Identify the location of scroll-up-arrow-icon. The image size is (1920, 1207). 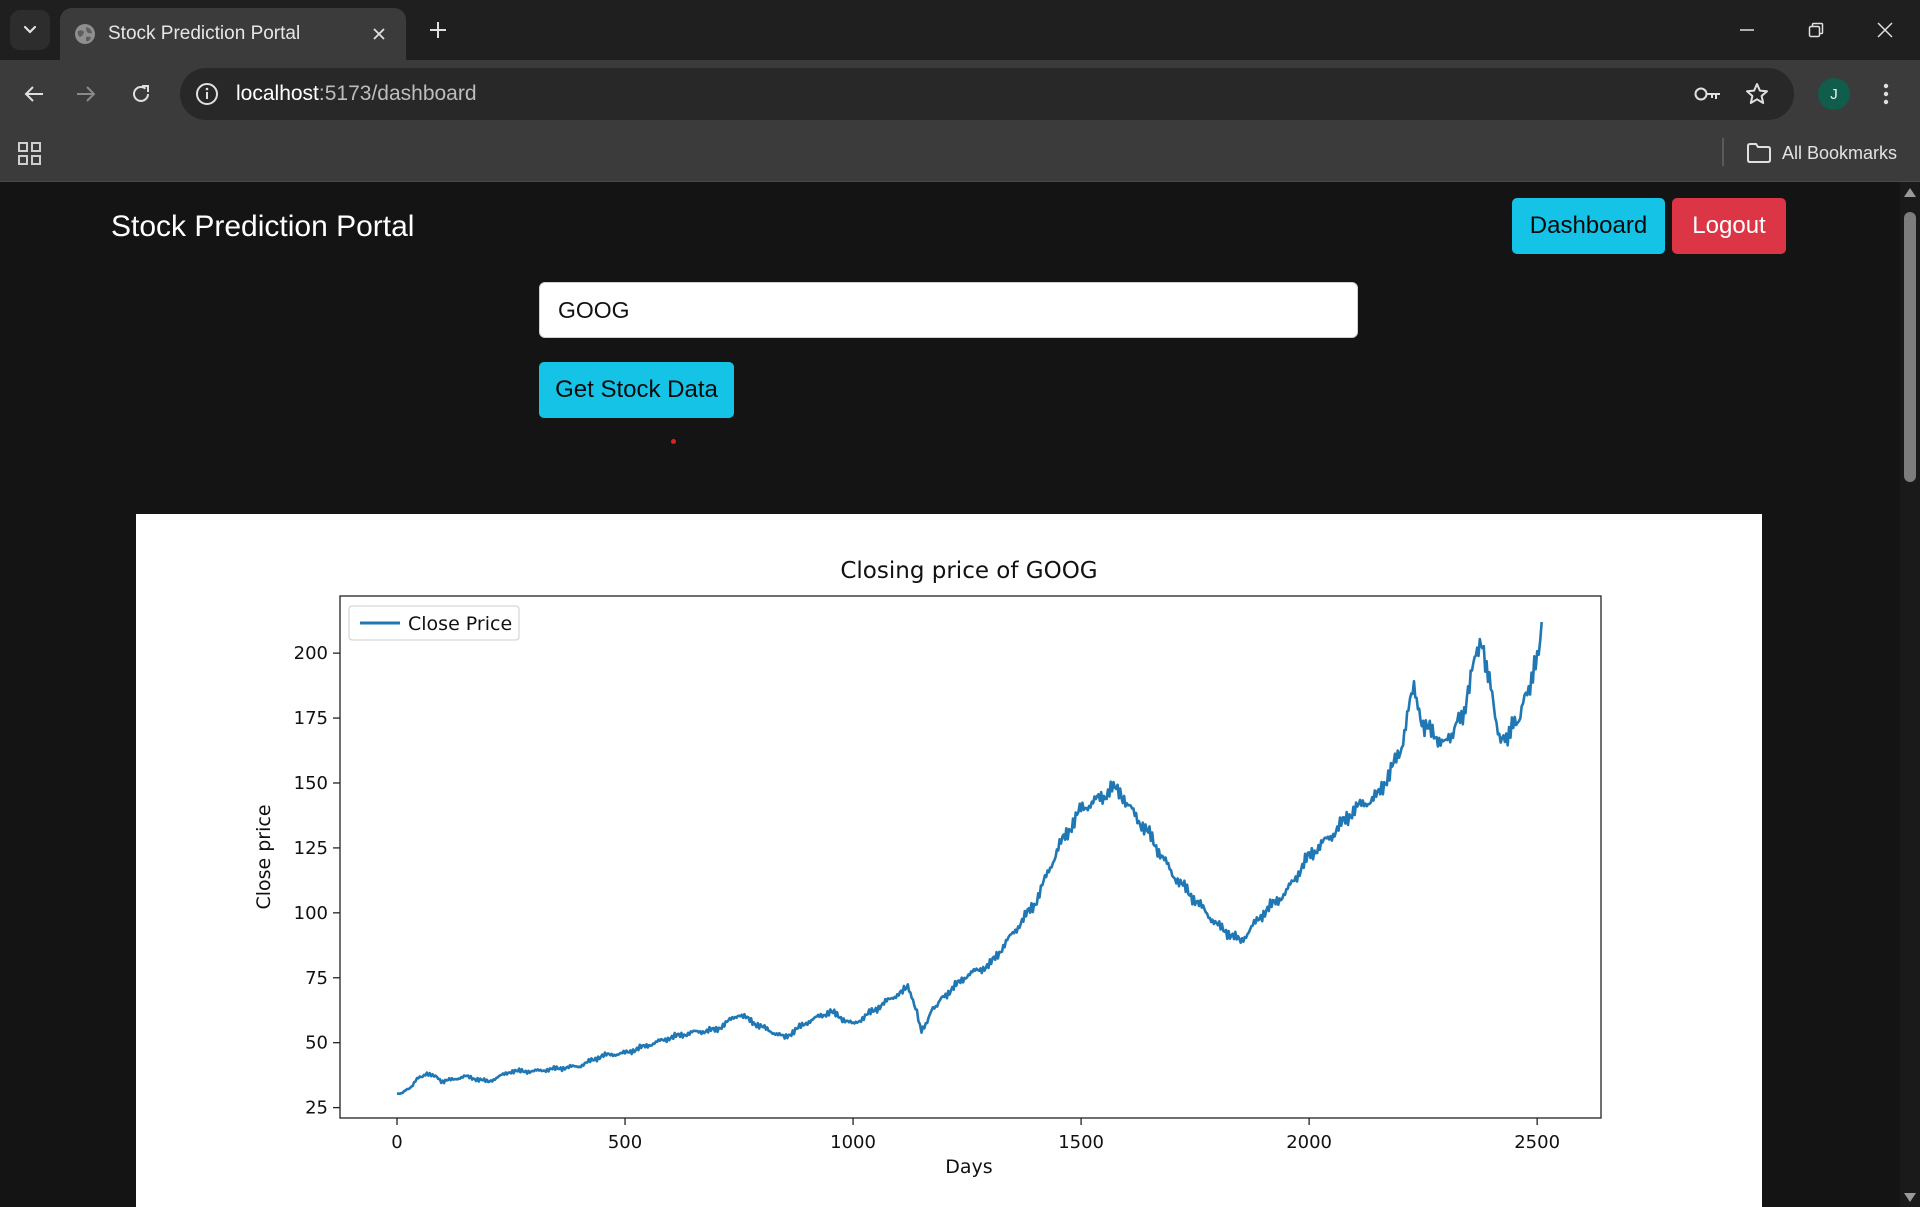
(1910, 192).